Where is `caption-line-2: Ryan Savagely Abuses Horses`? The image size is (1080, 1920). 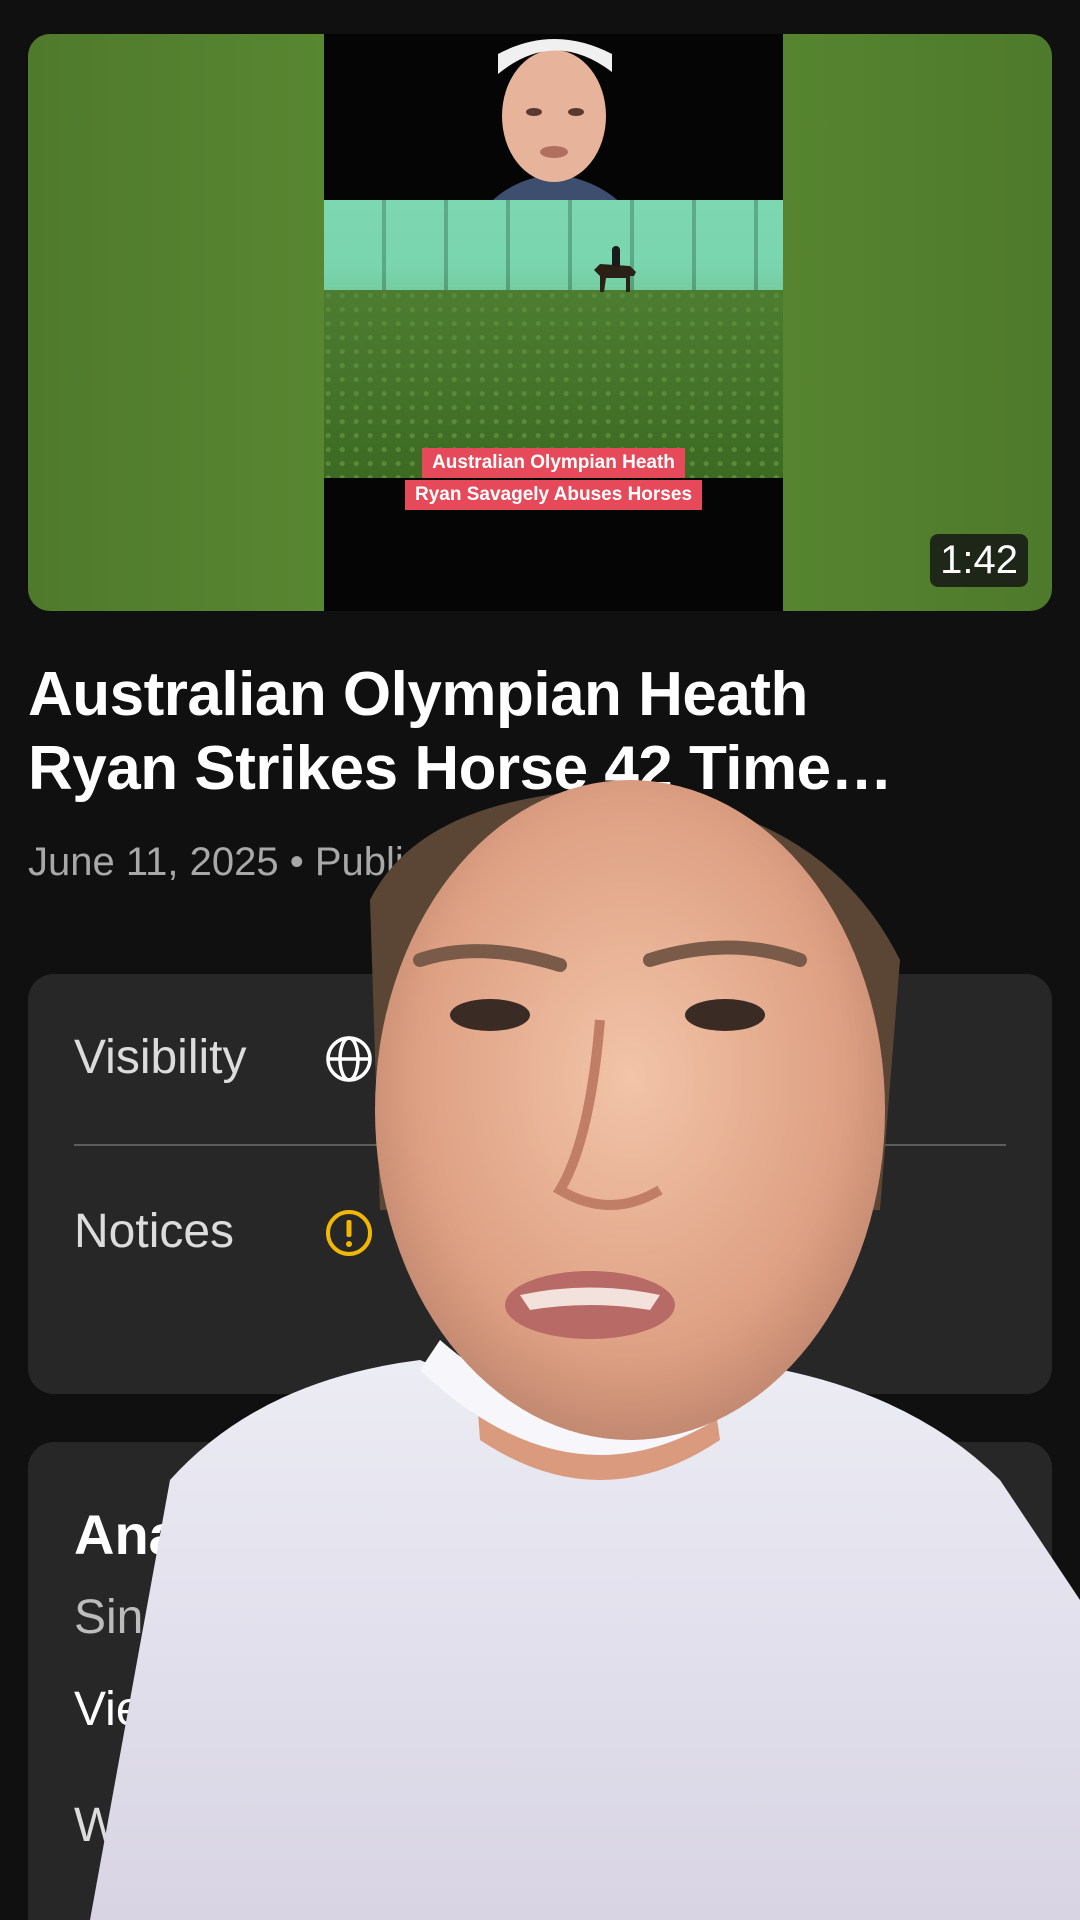
caption-line-2: Ryan Savagely Abuses Horses is located at coordinates (553, 495).